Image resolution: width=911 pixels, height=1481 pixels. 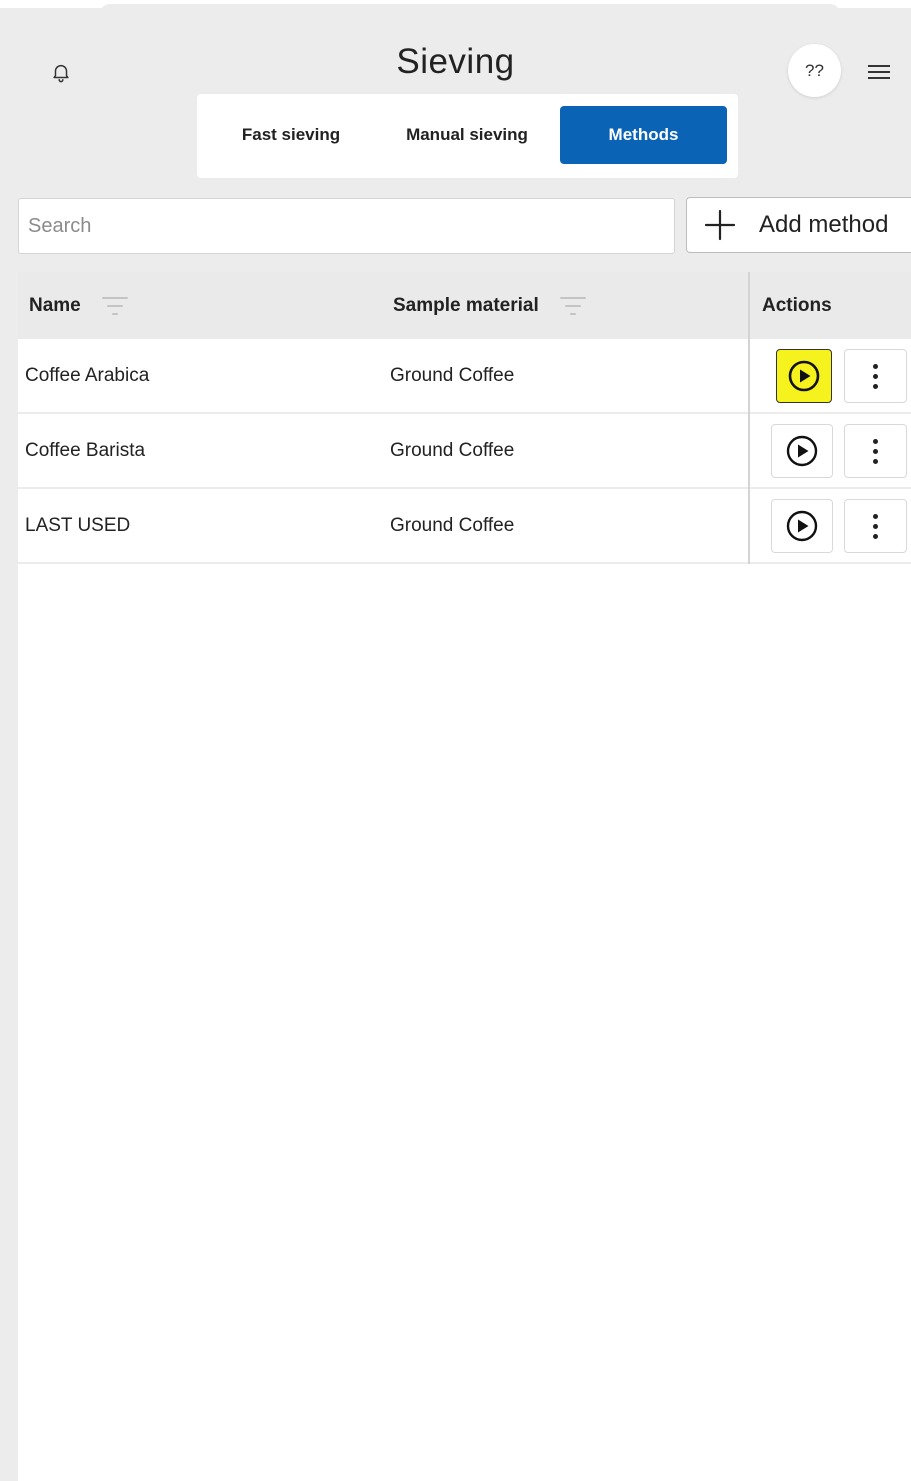 I want to click on table-row: Coffee Arabica Ground Coffee, so click(x=464, y=375).